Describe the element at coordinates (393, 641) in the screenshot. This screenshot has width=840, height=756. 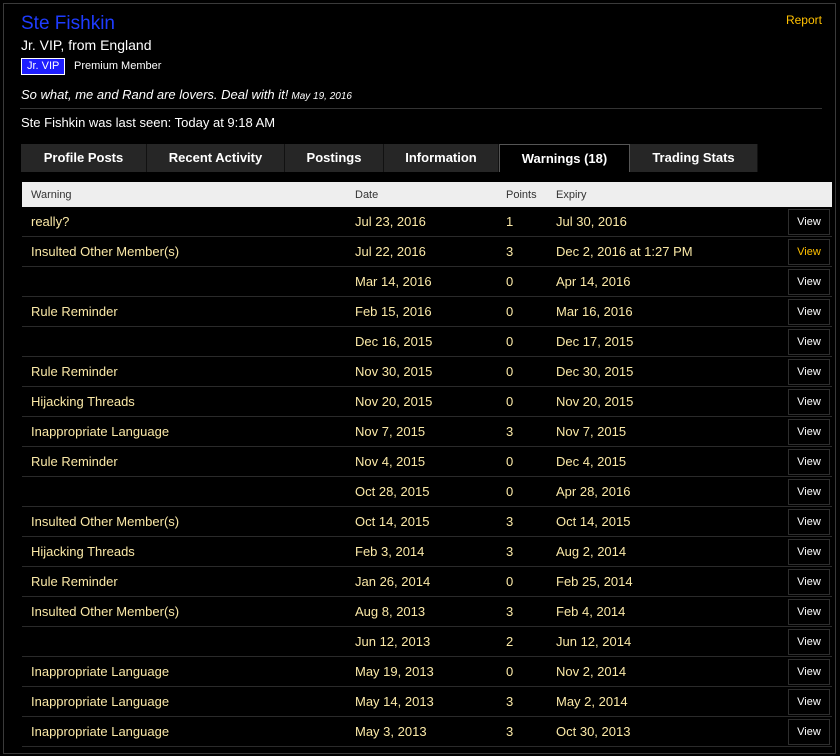
I see `date-cell: Jun 12, 2013` at that location.